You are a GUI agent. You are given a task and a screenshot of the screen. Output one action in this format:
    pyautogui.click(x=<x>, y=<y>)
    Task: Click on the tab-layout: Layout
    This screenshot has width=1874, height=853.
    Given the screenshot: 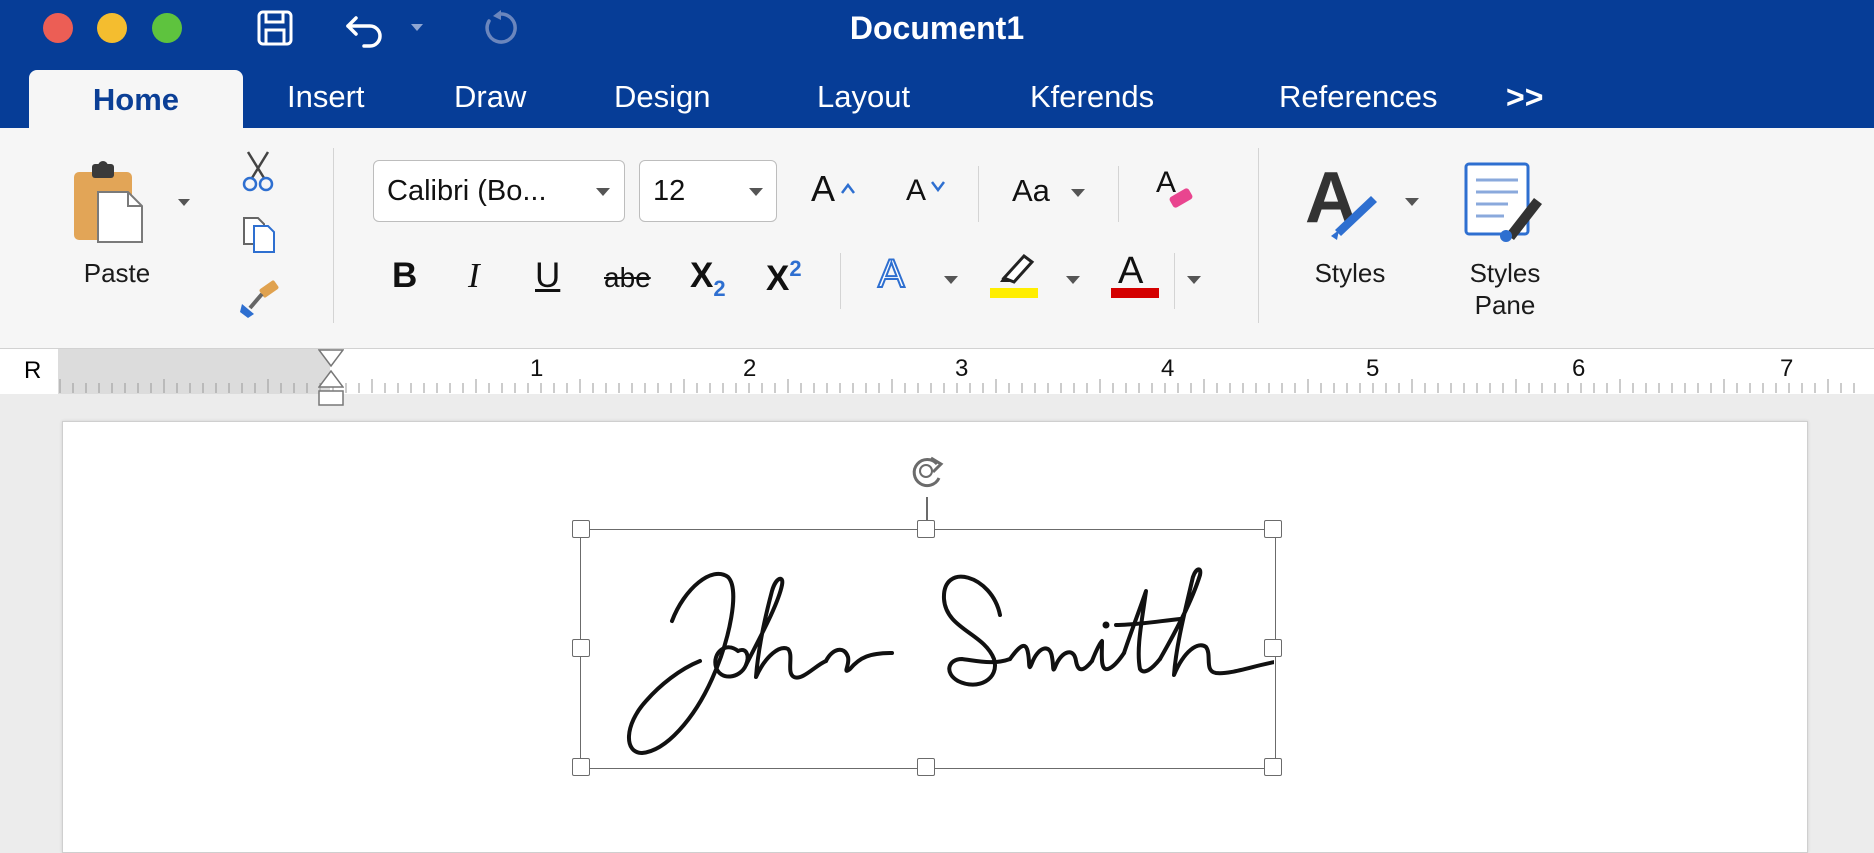 What is the action you would take?
    pyautogui.click(x=863, y=97)
    